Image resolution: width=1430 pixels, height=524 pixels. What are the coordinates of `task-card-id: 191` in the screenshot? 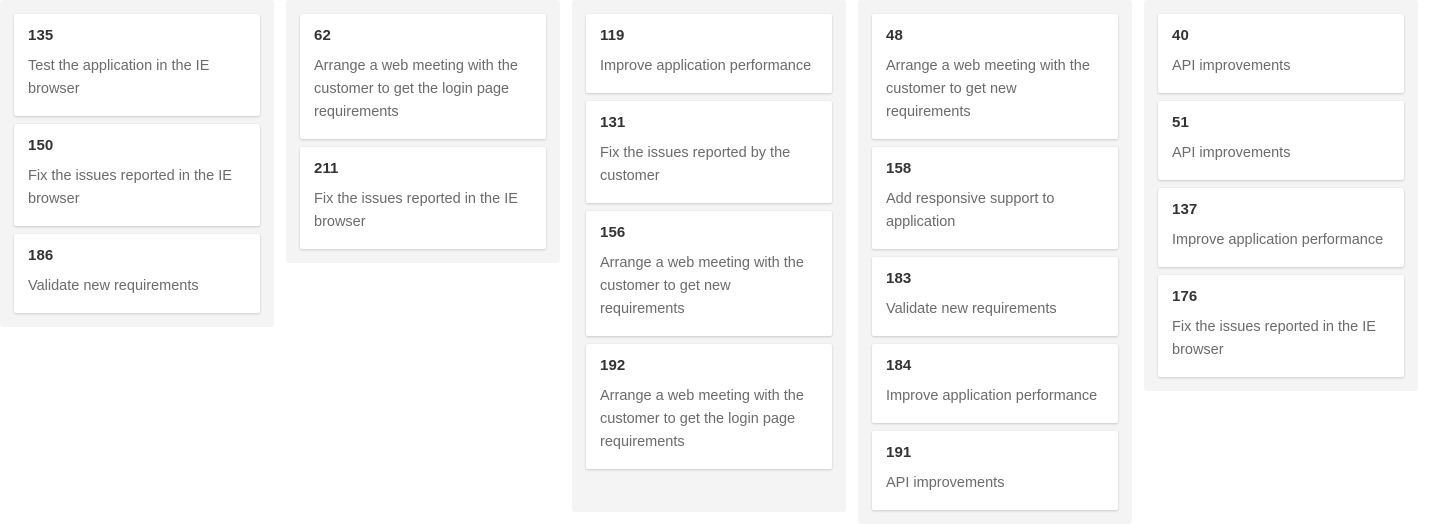 It's located at (899, 452).